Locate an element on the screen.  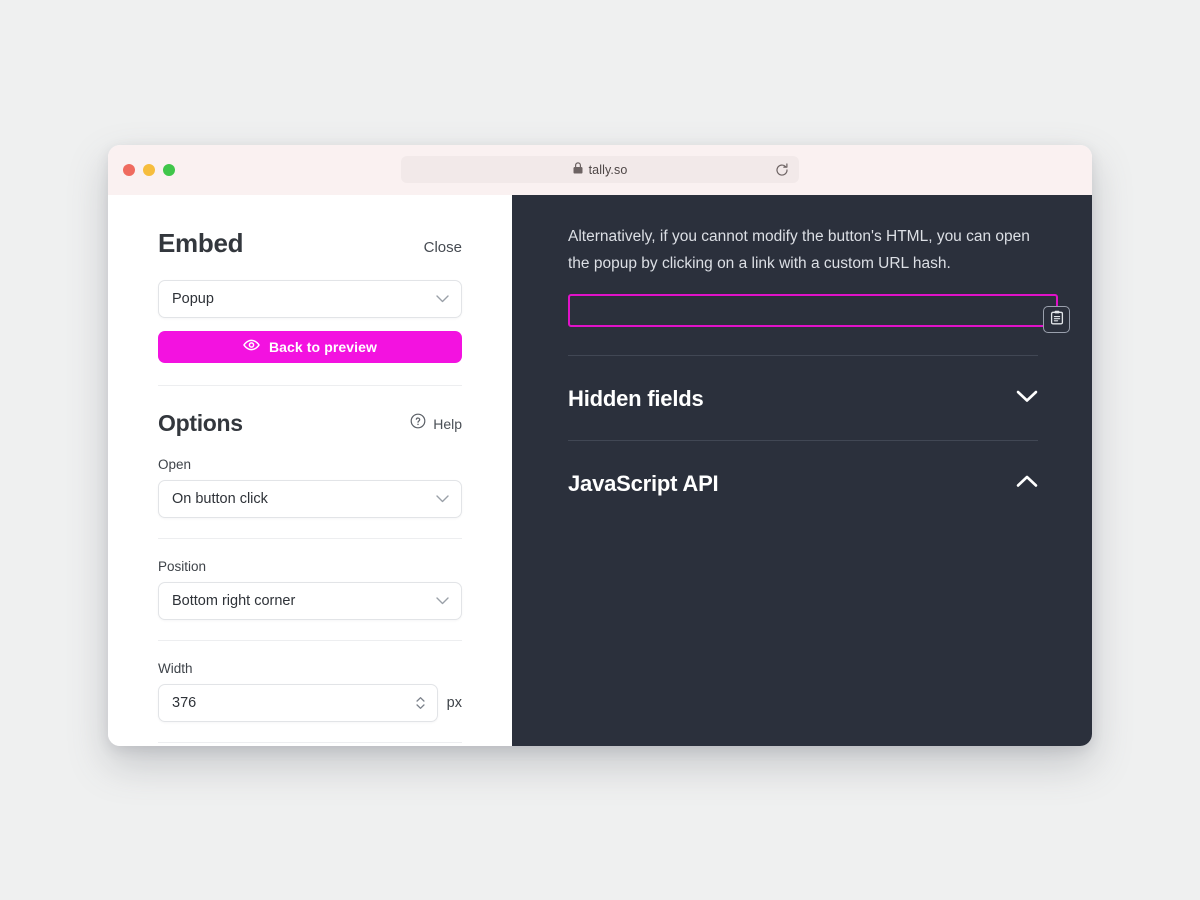
help-button: Help is located at coordinates (436, 423).